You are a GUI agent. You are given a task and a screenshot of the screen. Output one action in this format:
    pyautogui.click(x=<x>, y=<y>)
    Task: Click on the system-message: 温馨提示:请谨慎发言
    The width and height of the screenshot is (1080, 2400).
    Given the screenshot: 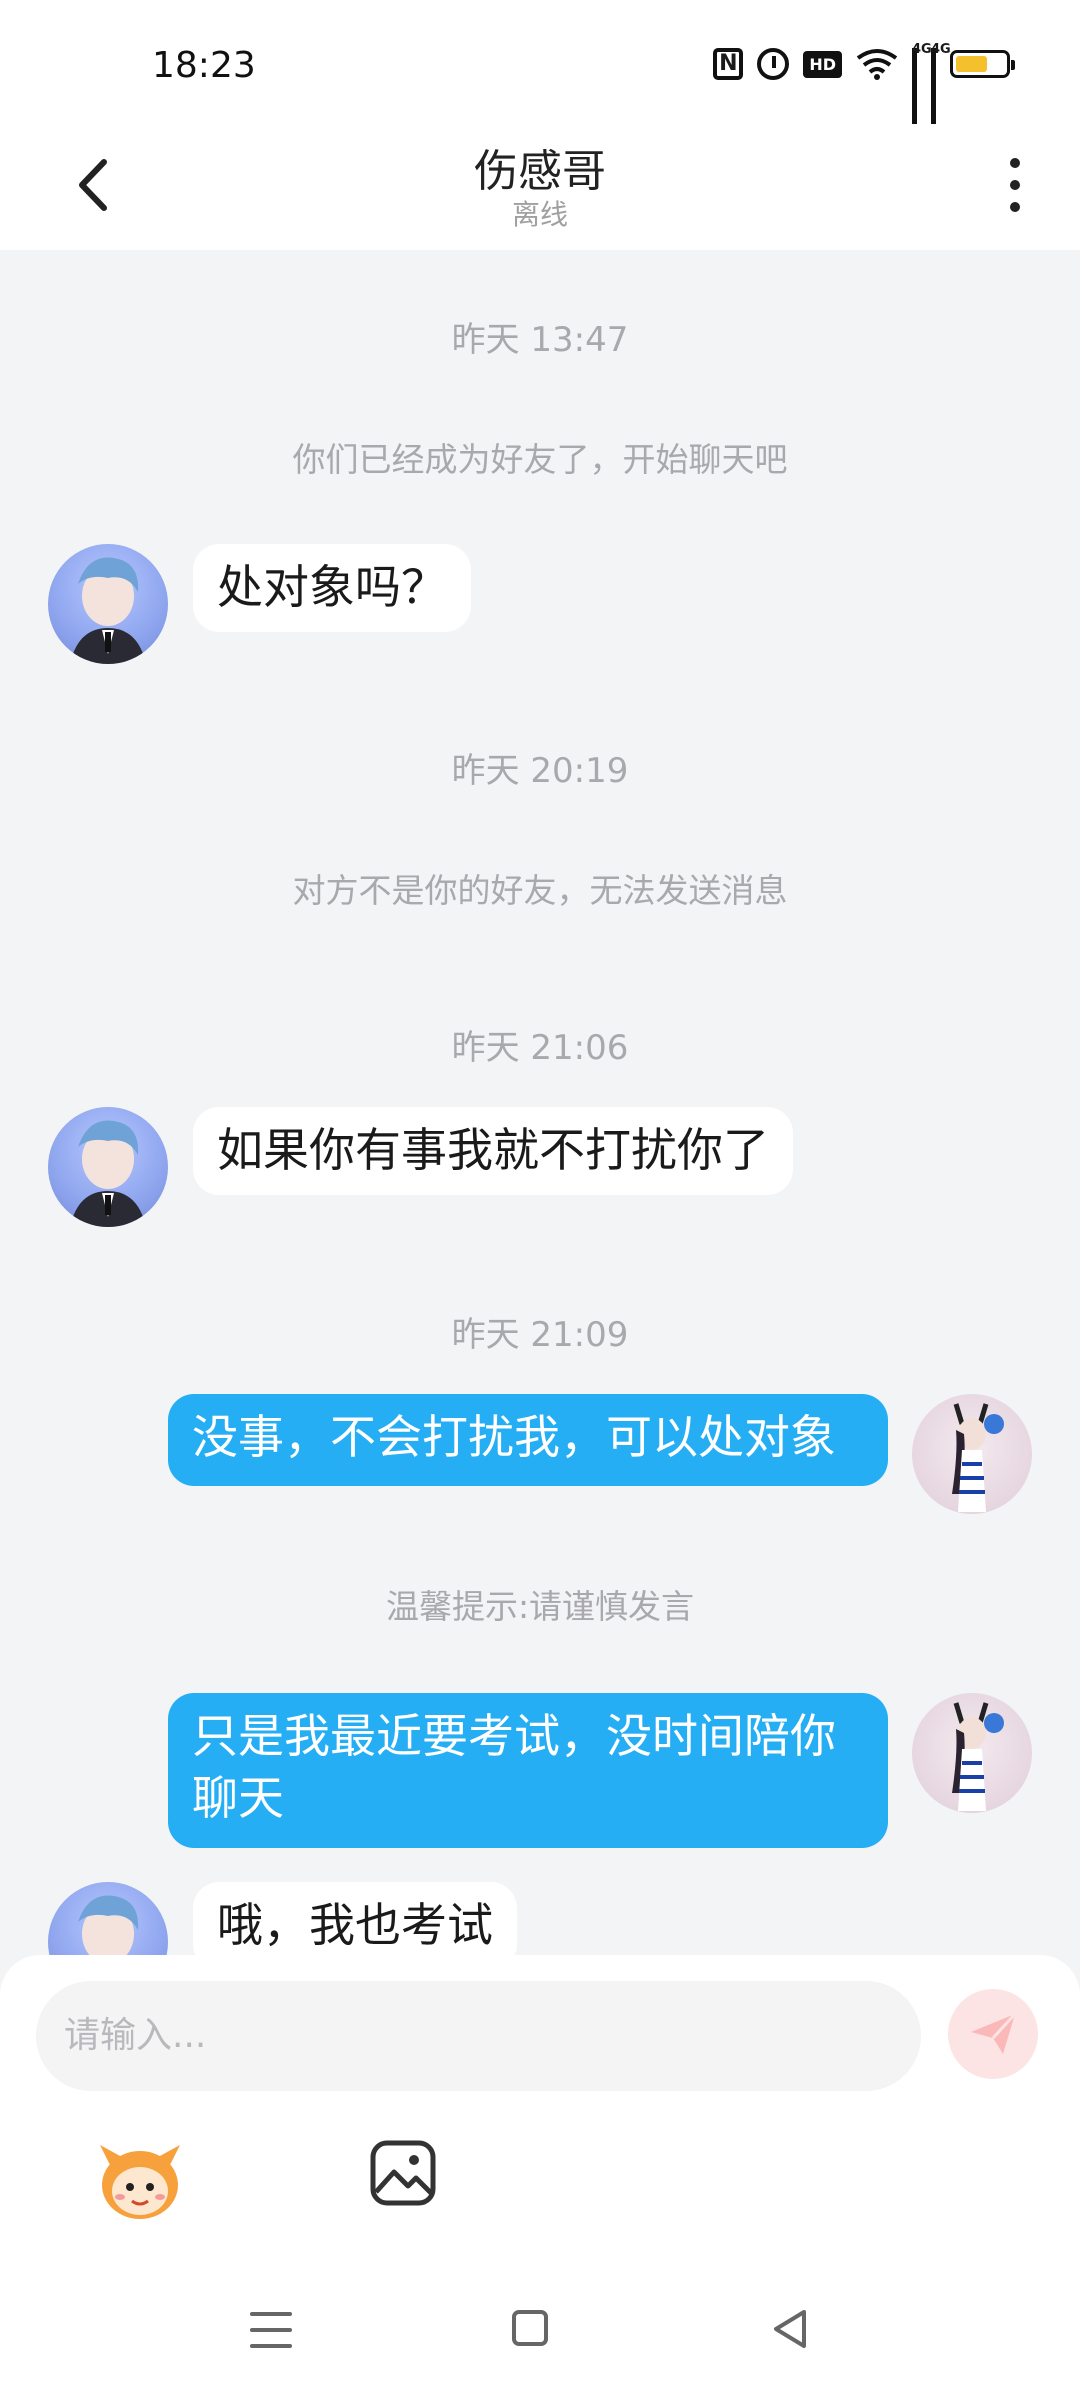 What is the action you would take?
    pyautogui.click(x=540, y=1606)
    